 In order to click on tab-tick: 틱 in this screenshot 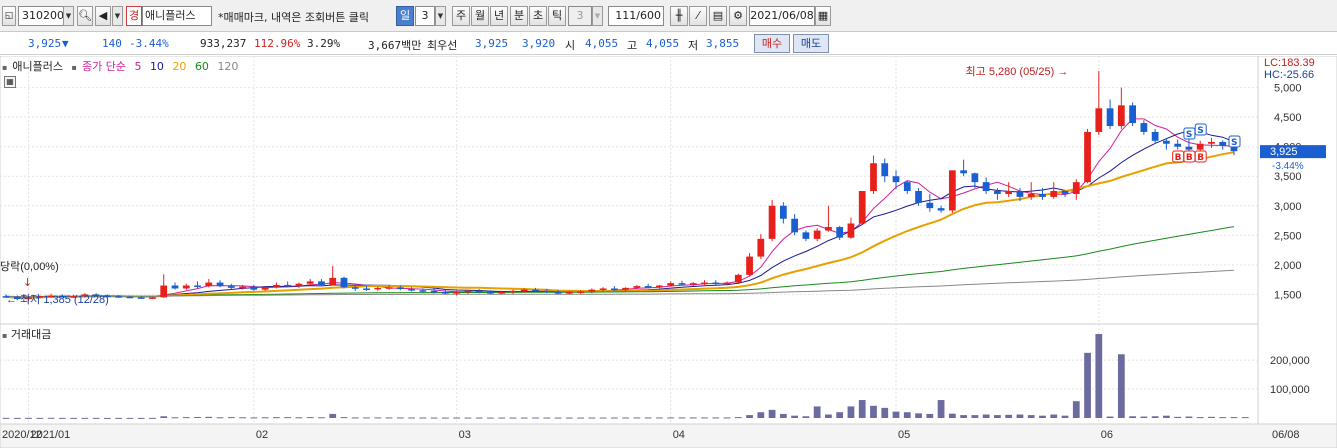, I will do `click(557, 16)`.